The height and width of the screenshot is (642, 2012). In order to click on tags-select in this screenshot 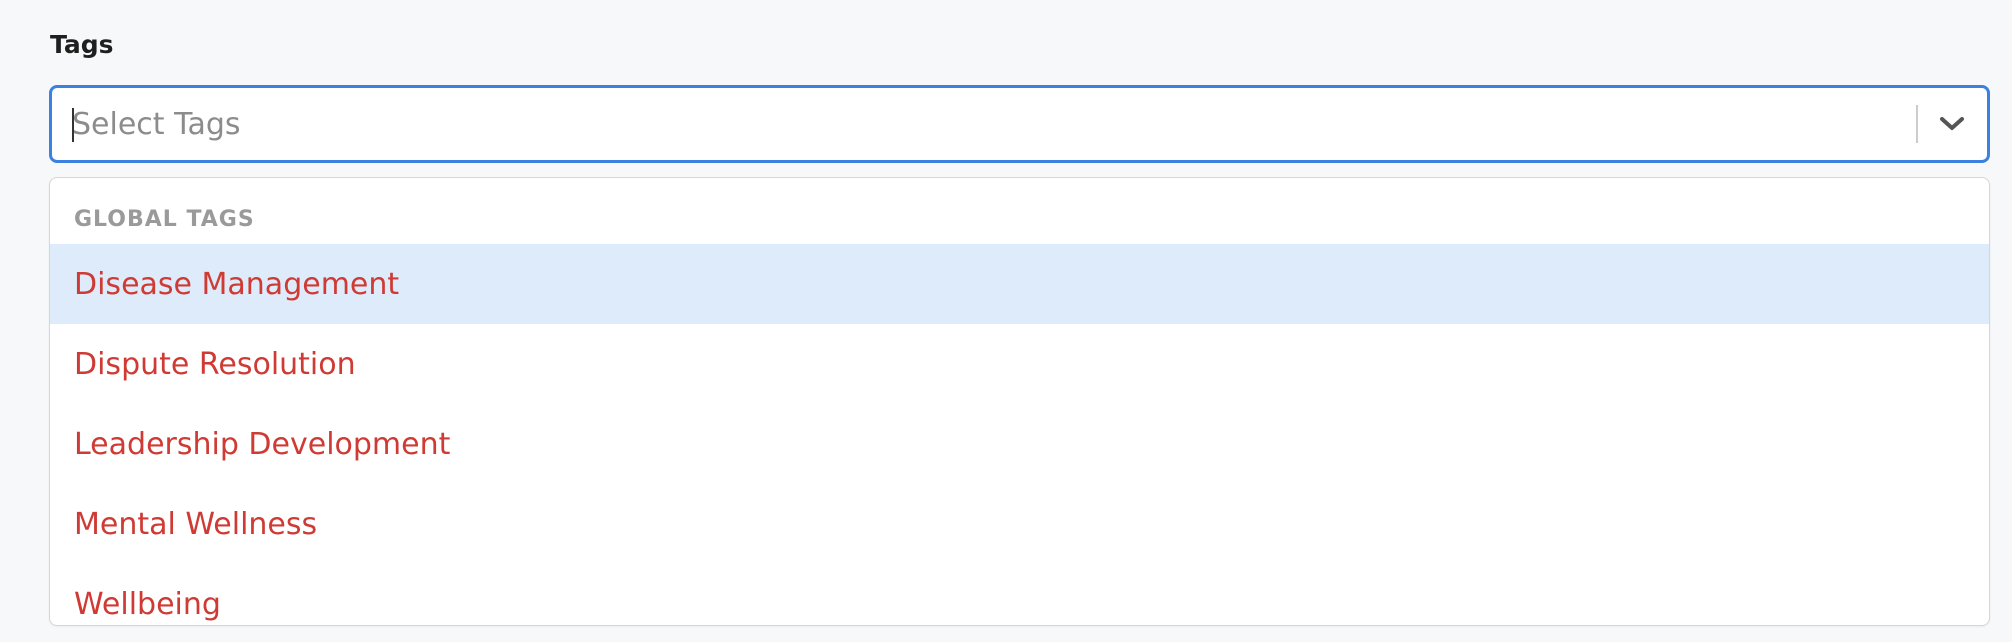, I will do `click(1019, 124)`.